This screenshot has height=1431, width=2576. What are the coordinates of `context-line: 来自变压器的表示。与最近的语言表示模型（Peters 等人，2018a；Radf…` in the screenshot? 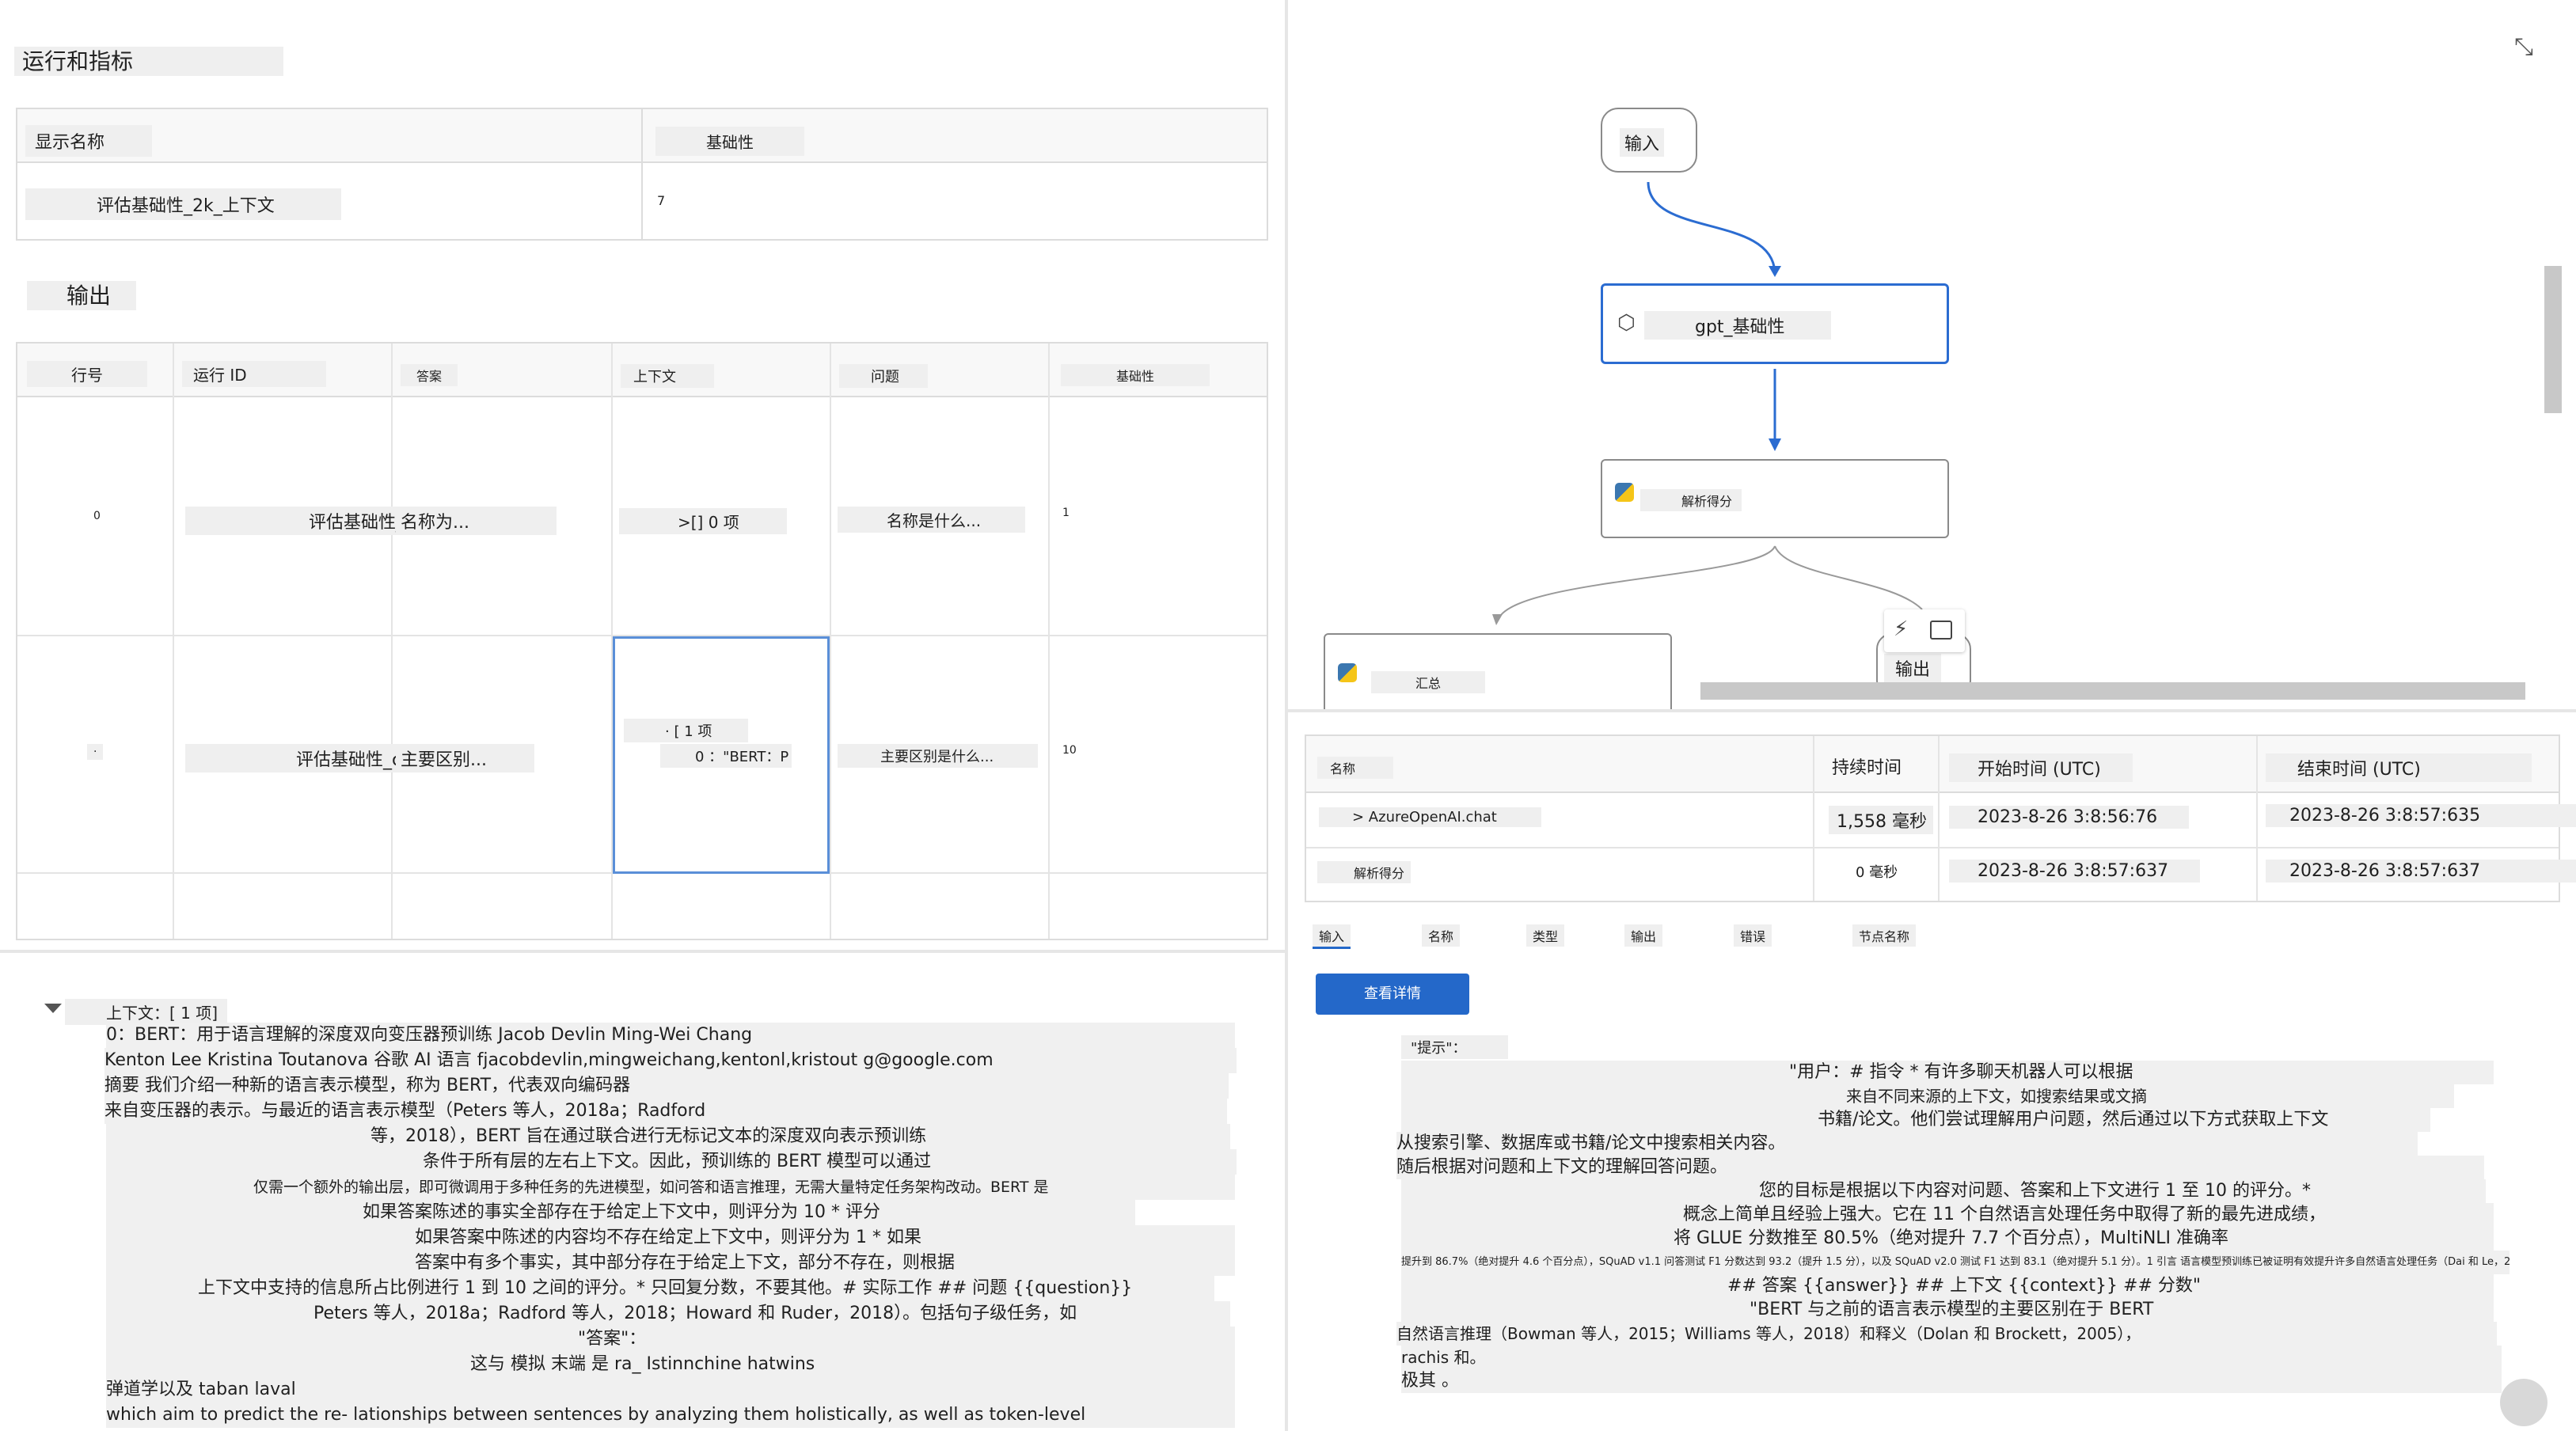 It's located at (666, 1111).